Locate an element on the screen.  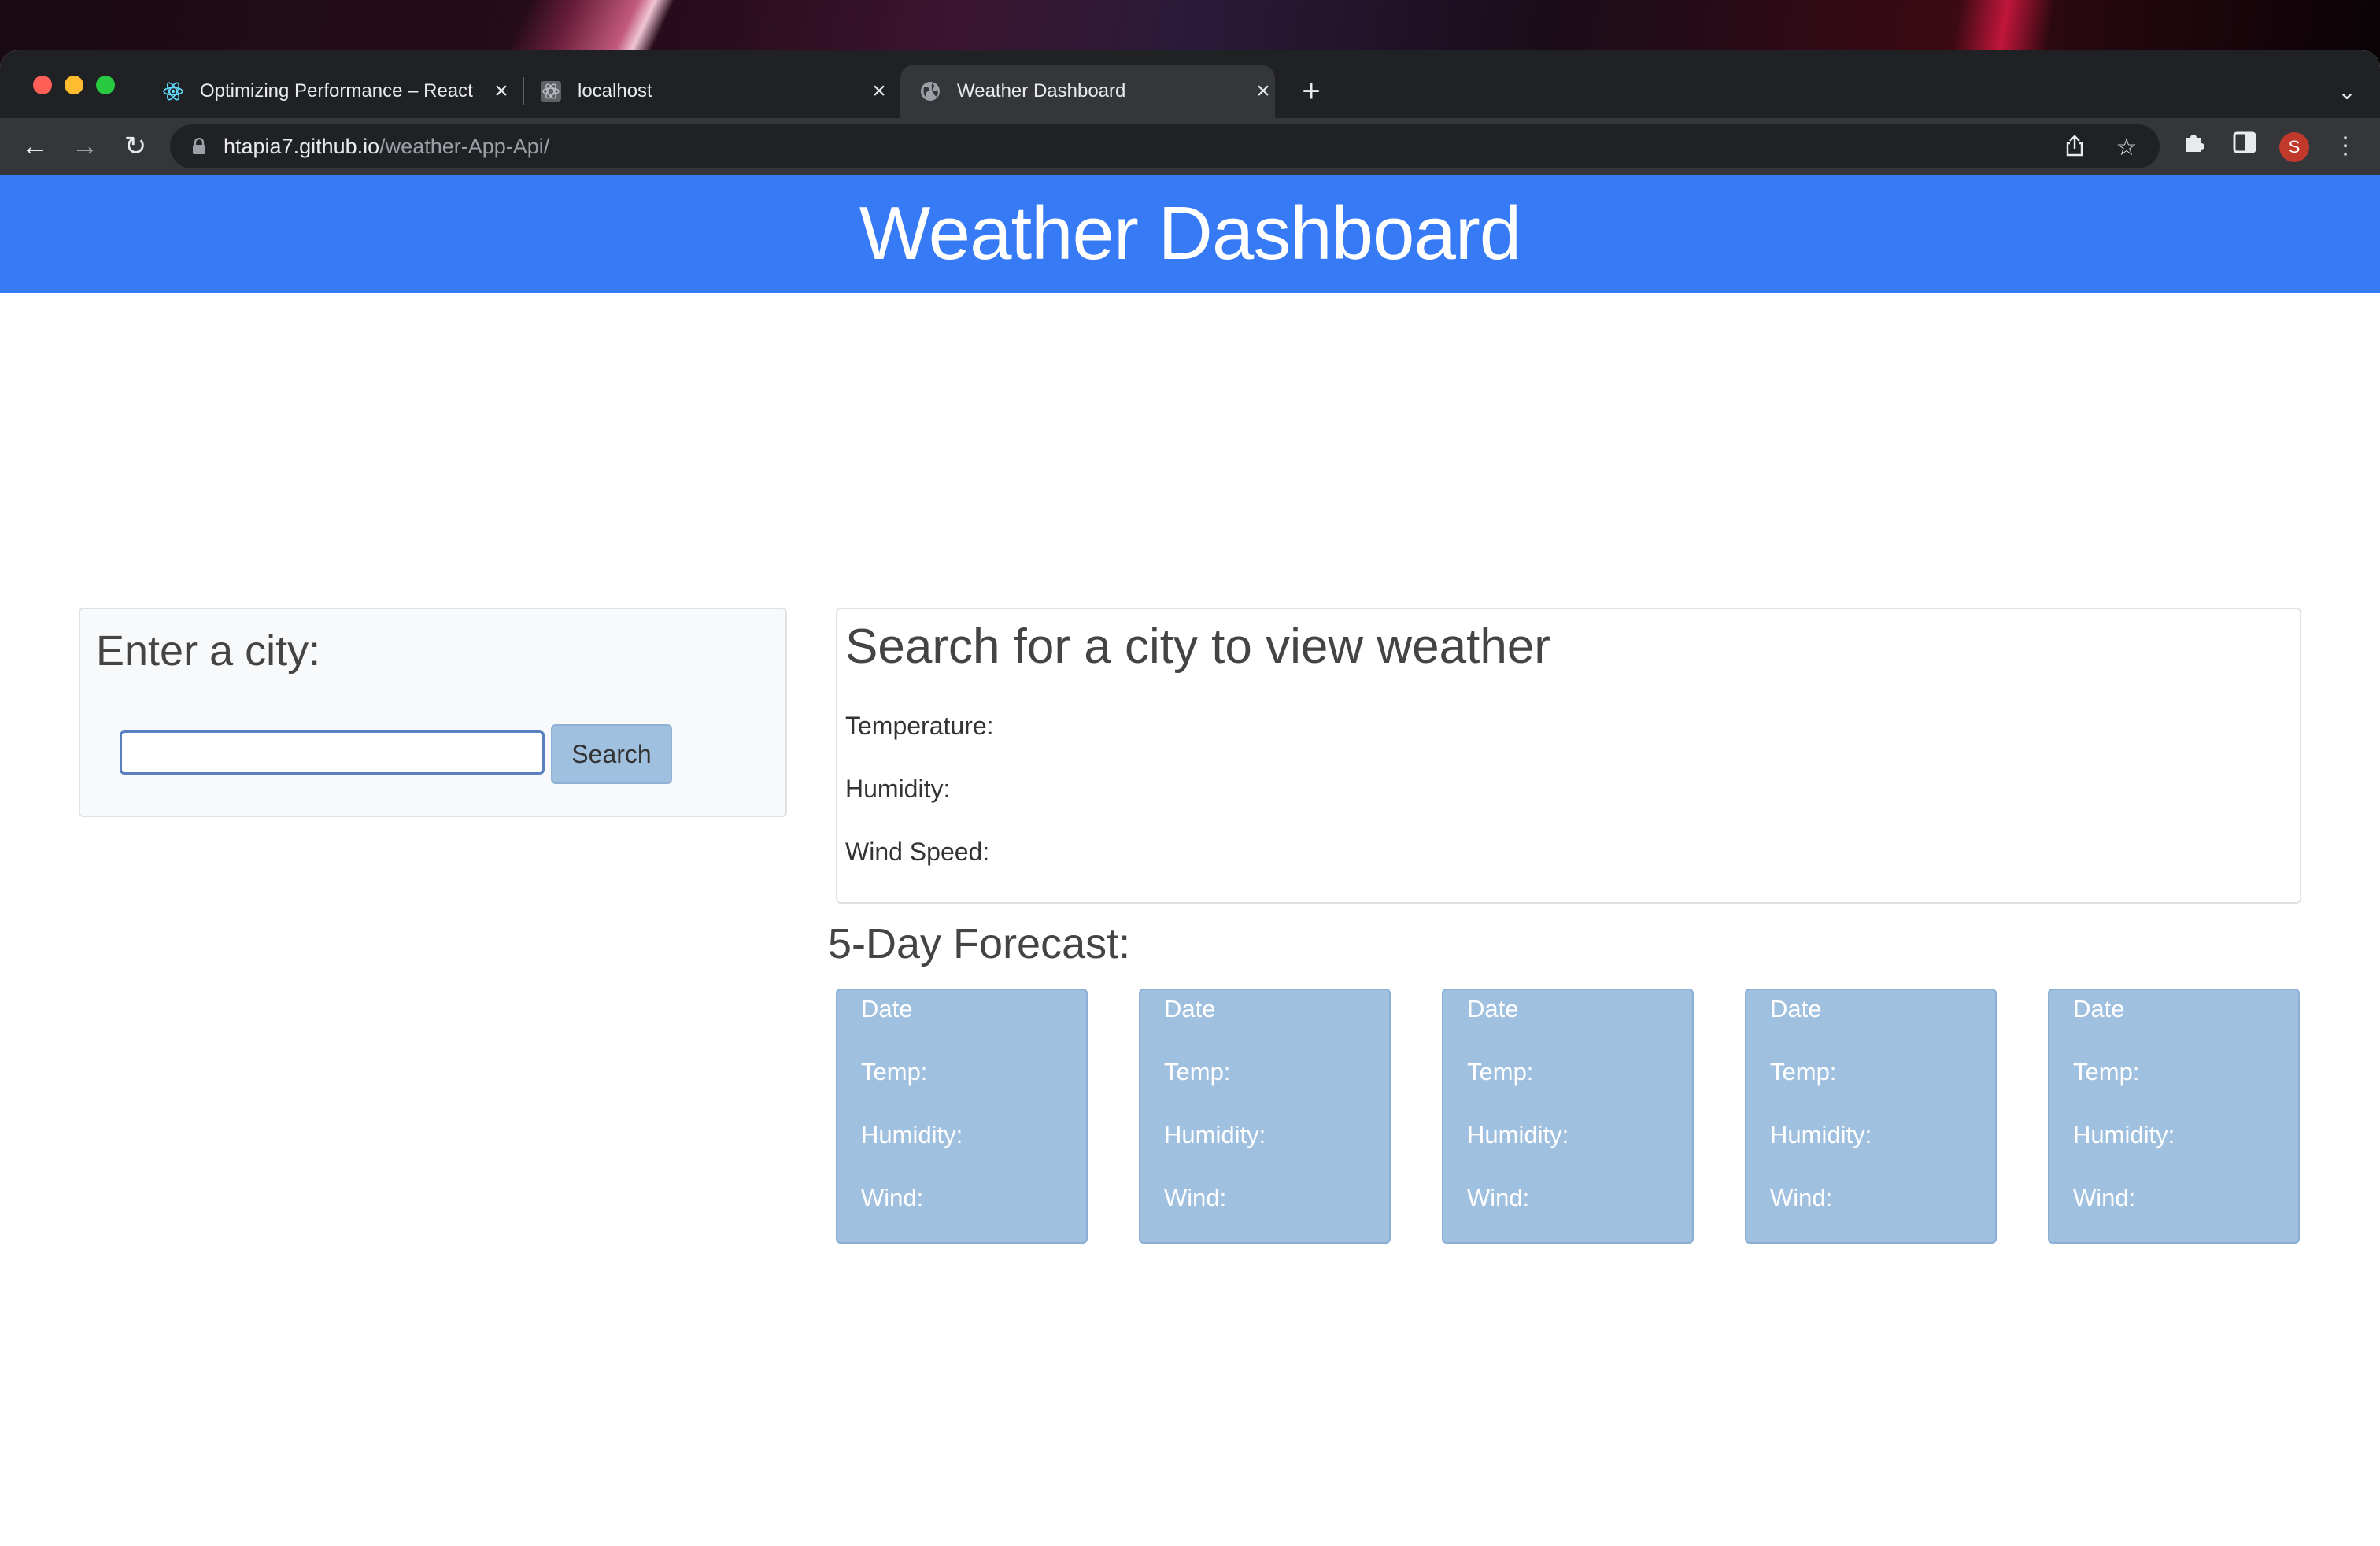
minimize-window-button is located at coordinates (74, 85).